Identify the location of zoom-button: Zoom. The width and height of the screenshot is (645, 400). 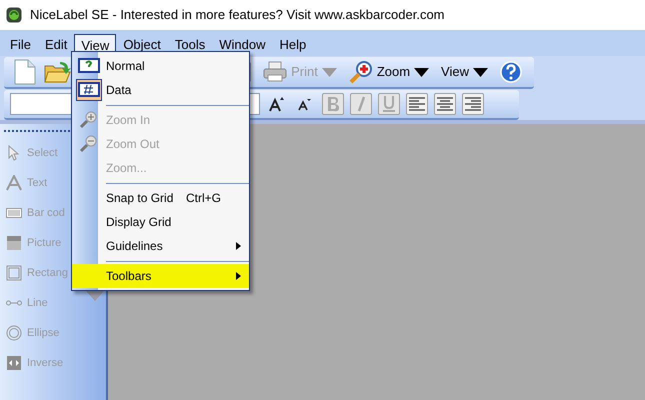
(389, 72).